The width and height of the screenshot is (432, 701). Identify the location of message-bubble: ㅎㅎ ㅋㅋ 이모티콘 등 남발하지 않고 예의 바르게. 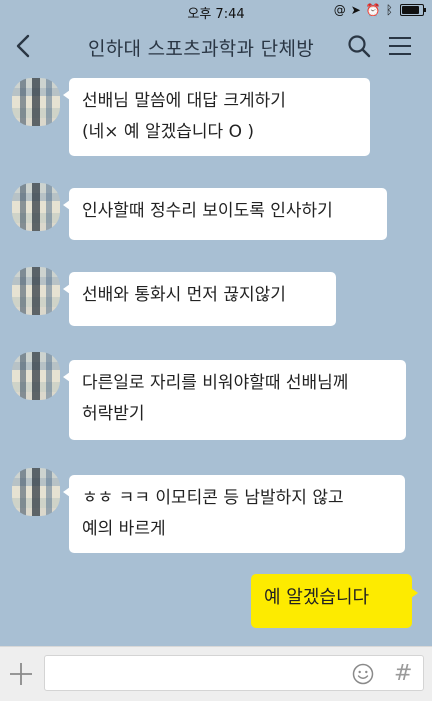
(234, 514).